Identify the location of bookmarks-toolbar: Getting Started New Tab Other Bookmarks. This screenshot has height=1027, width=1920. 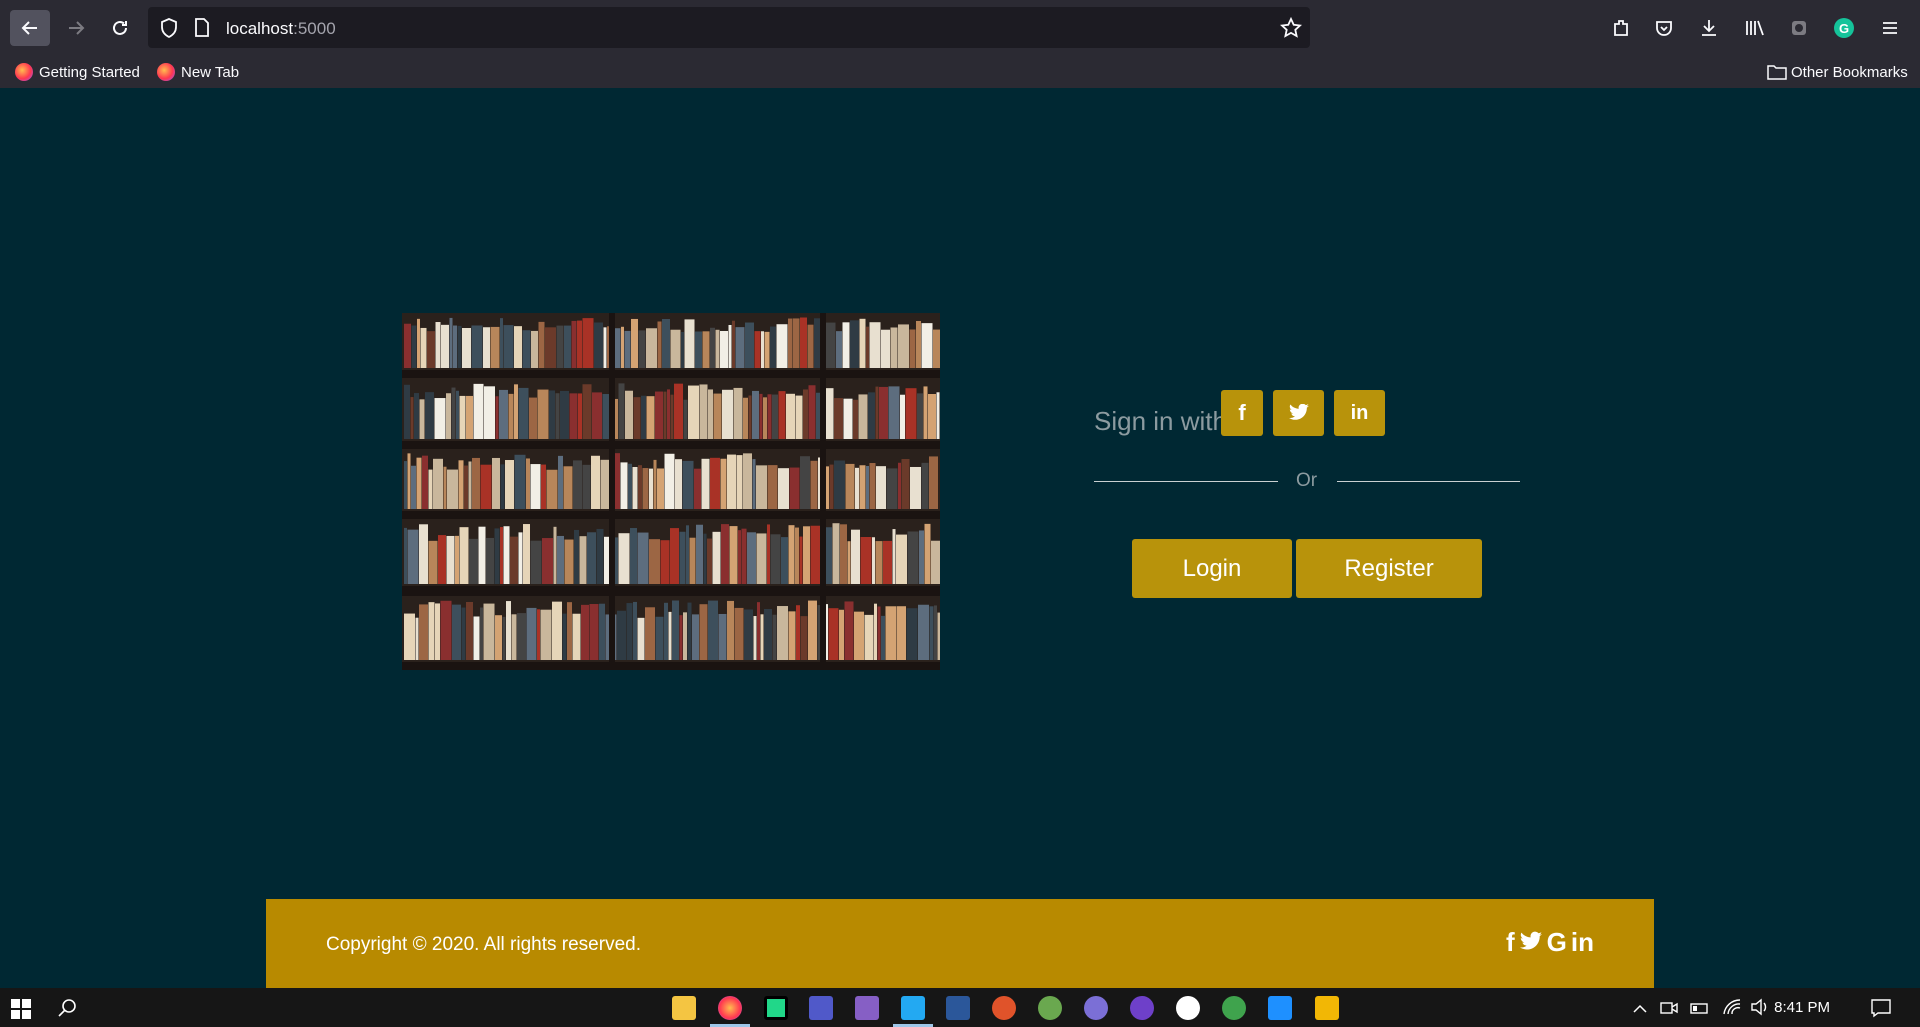
(960, 72).